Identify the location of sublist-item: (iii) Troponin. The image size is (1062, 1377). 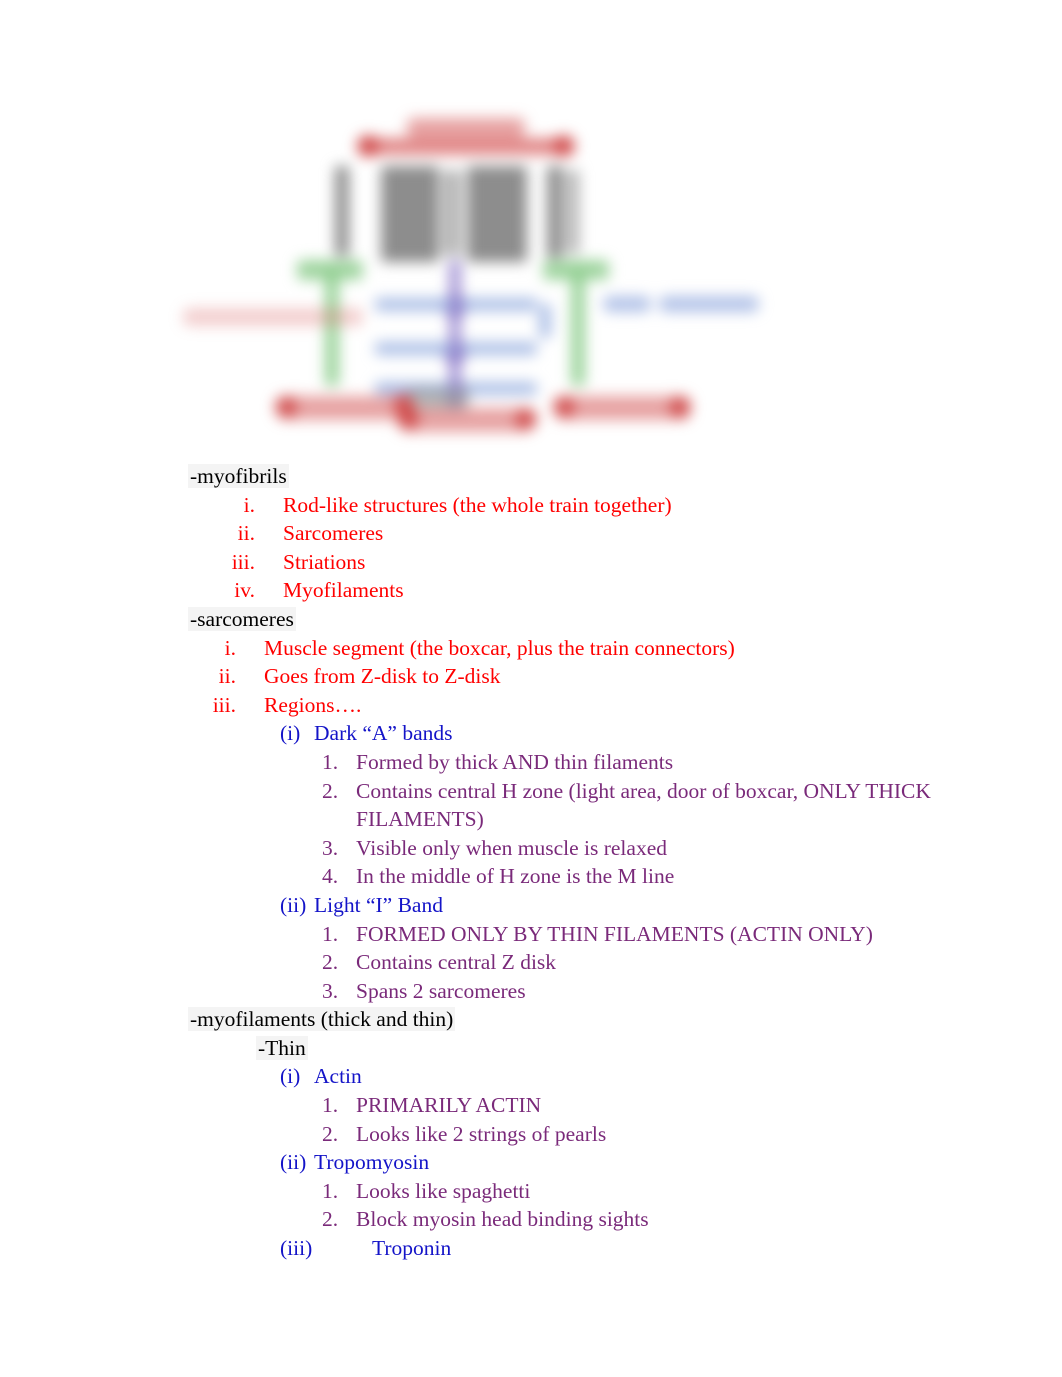
(366, 1248).